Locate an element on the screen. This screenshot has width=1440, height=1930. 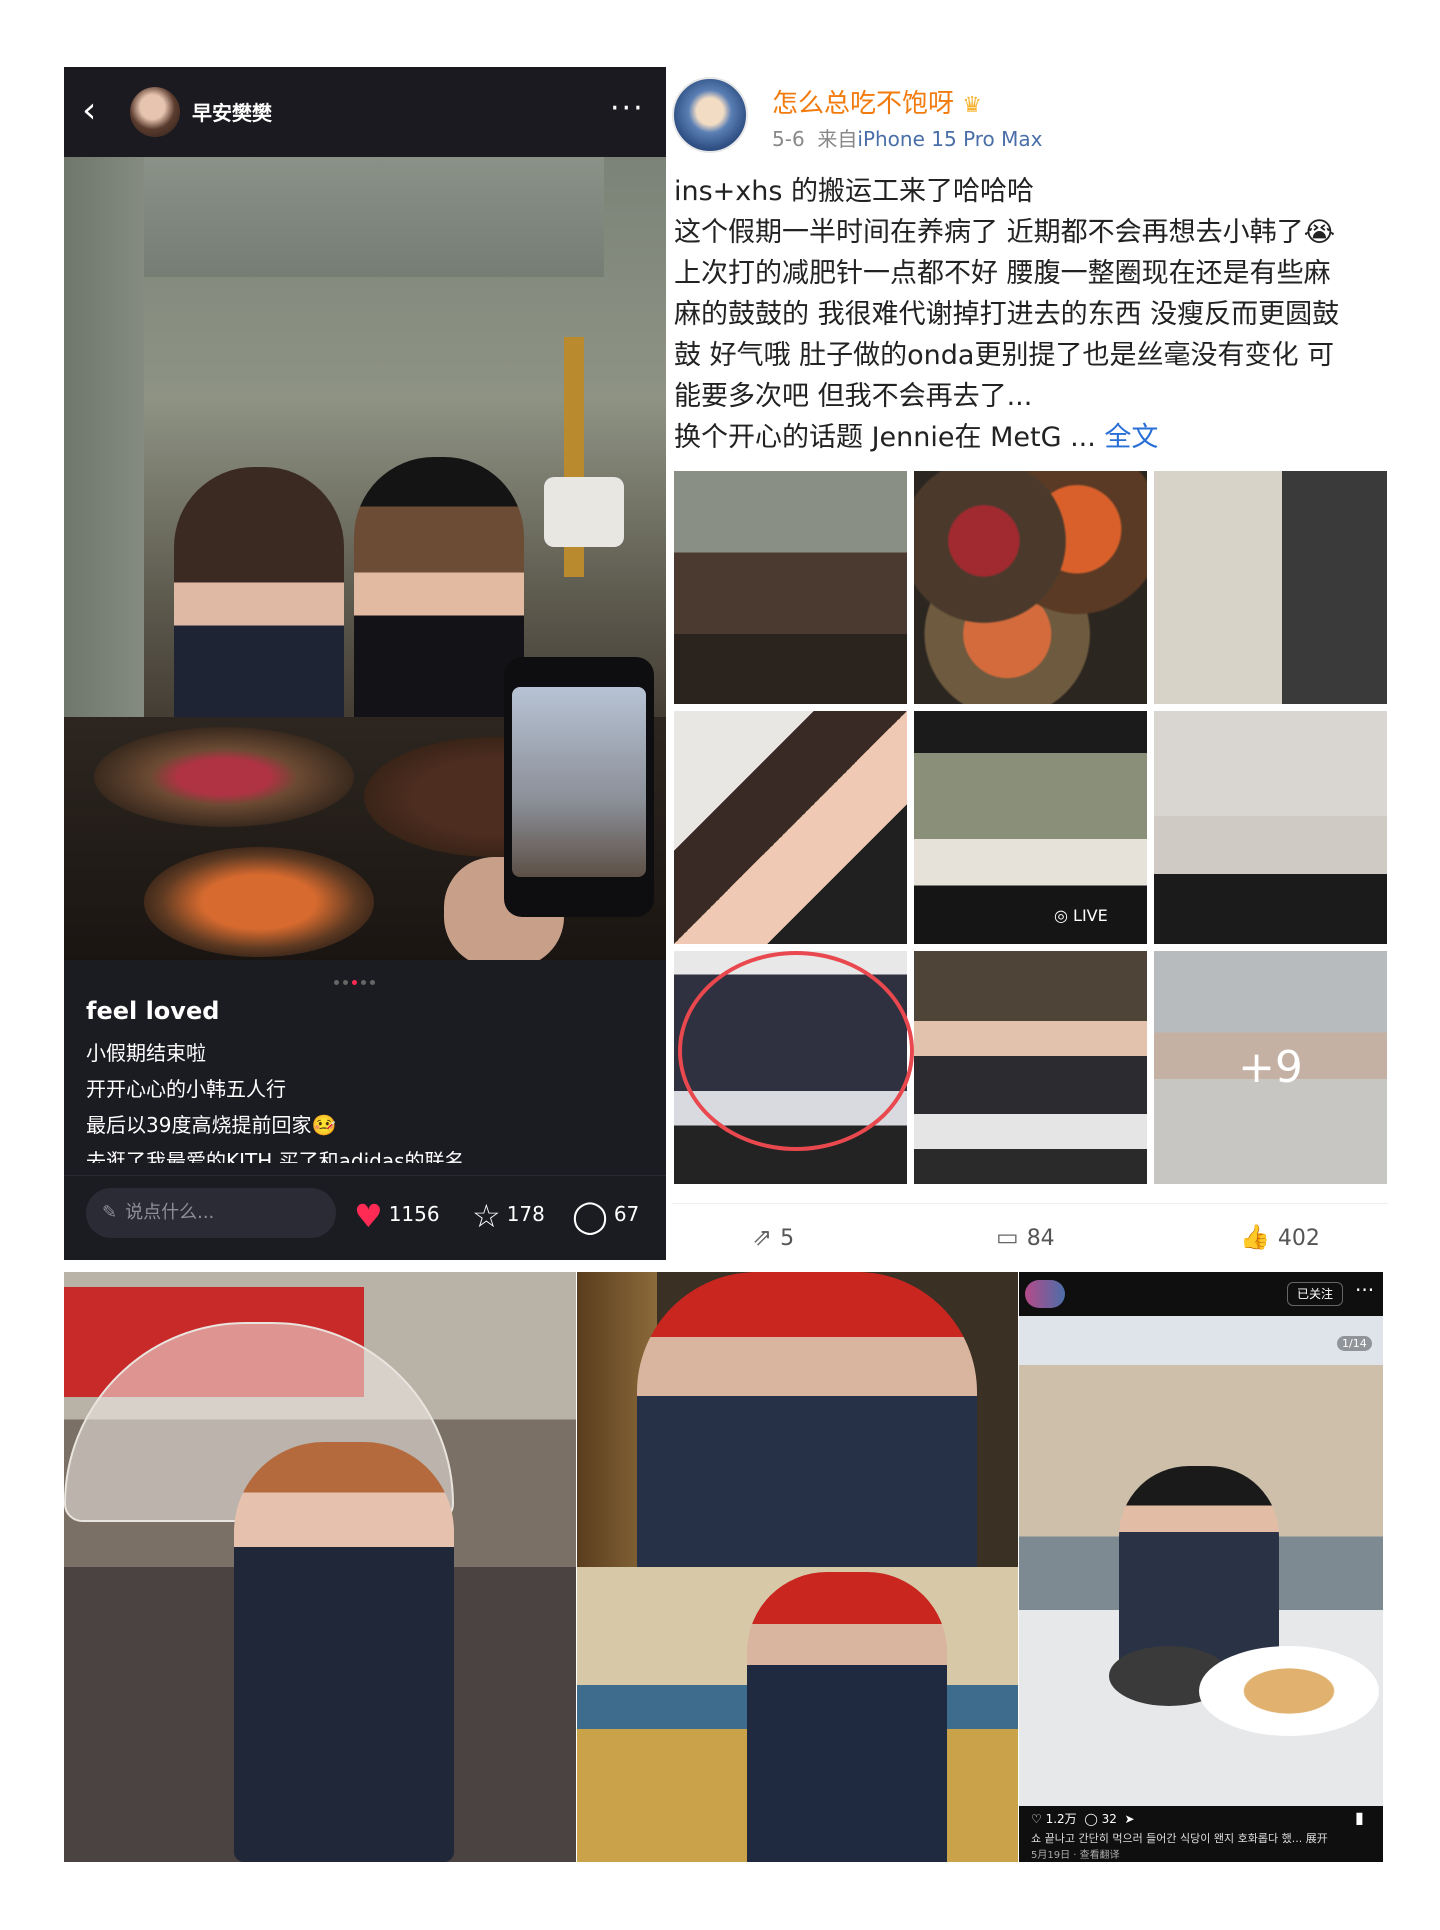
post-meta: 5-6 来自iPhone 15 Pro Max is located at coordinates (907, 137).